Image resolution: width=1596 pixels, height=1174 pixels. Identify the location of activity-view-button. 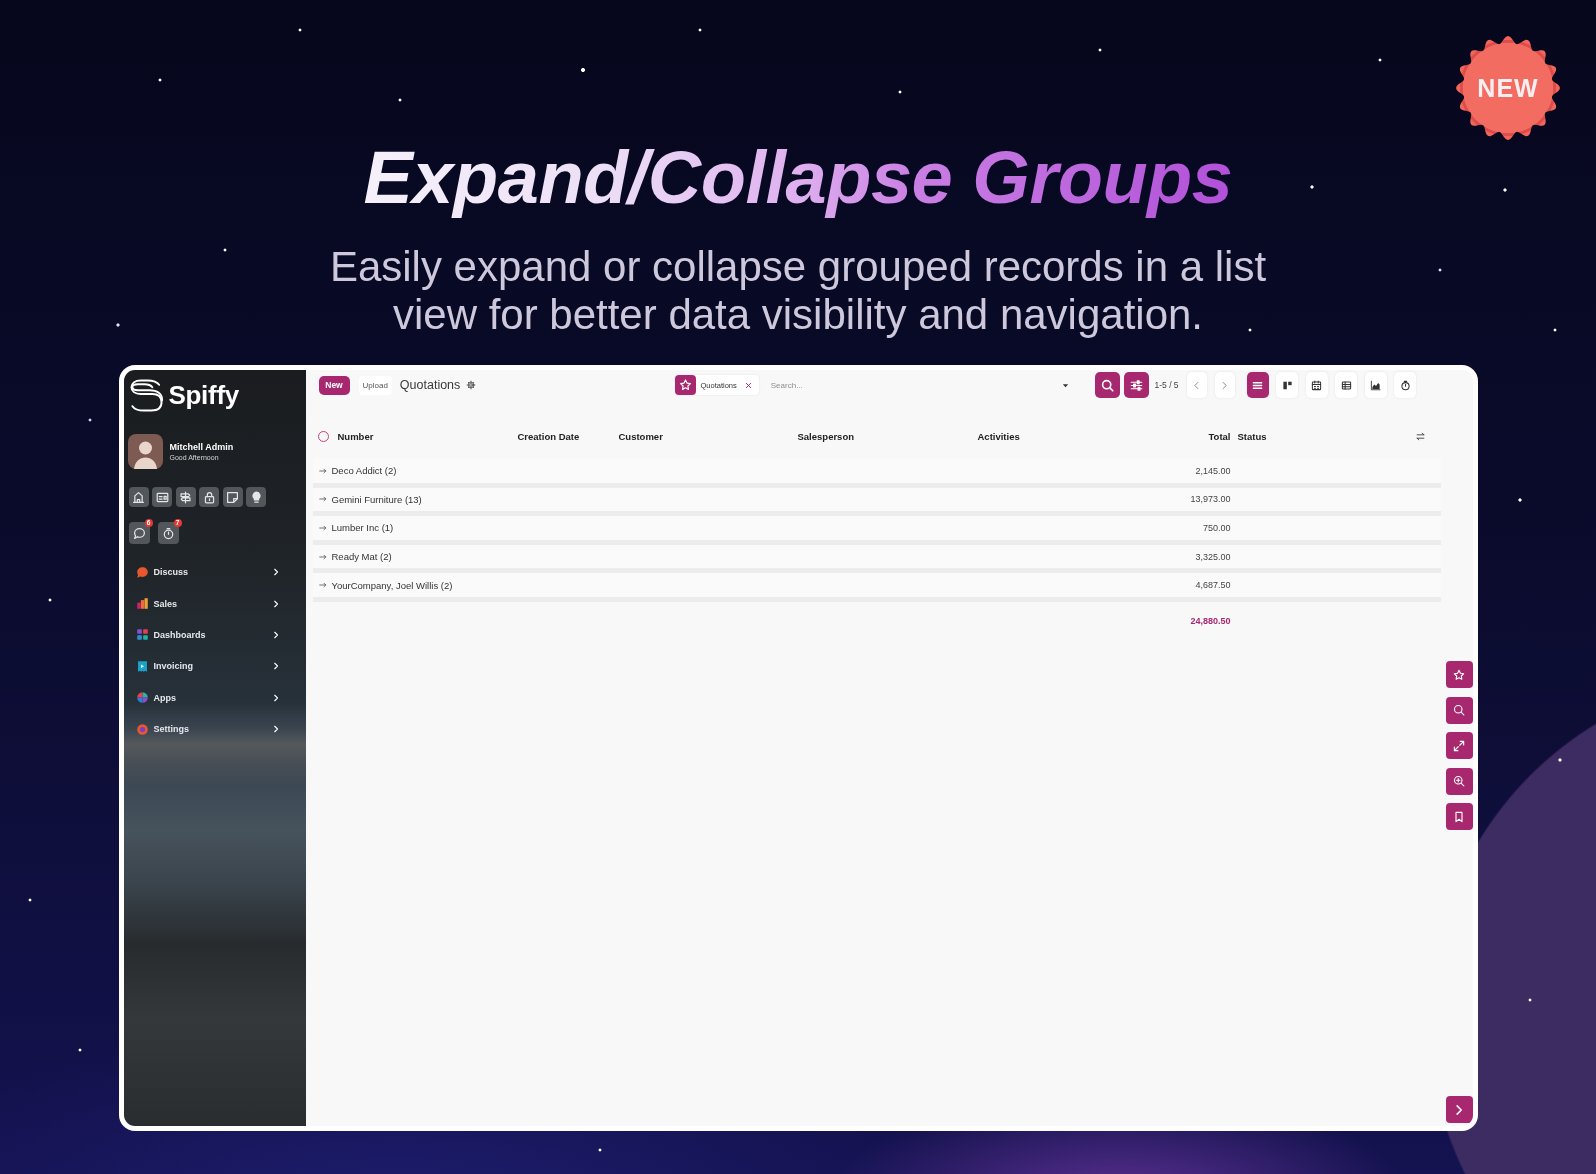
(1405, 385).